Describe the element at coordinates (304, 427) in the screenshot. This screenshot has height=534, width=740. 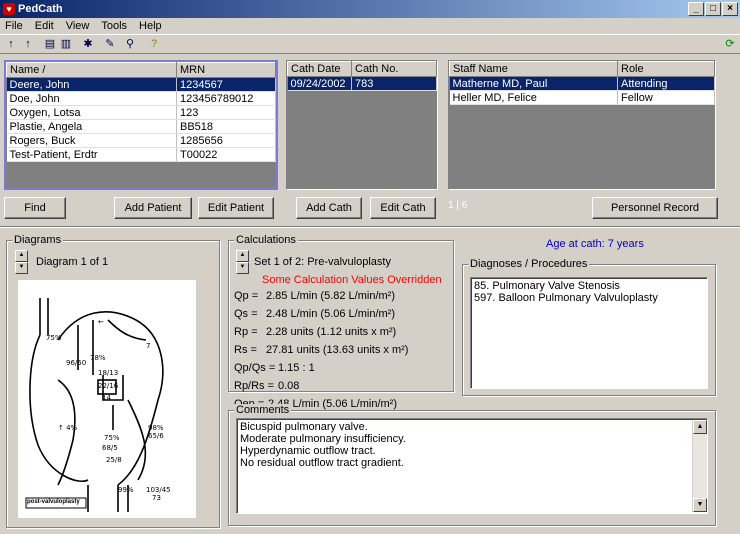
I see `comment-line: Bicuspid pulmonary valve.` at that location.